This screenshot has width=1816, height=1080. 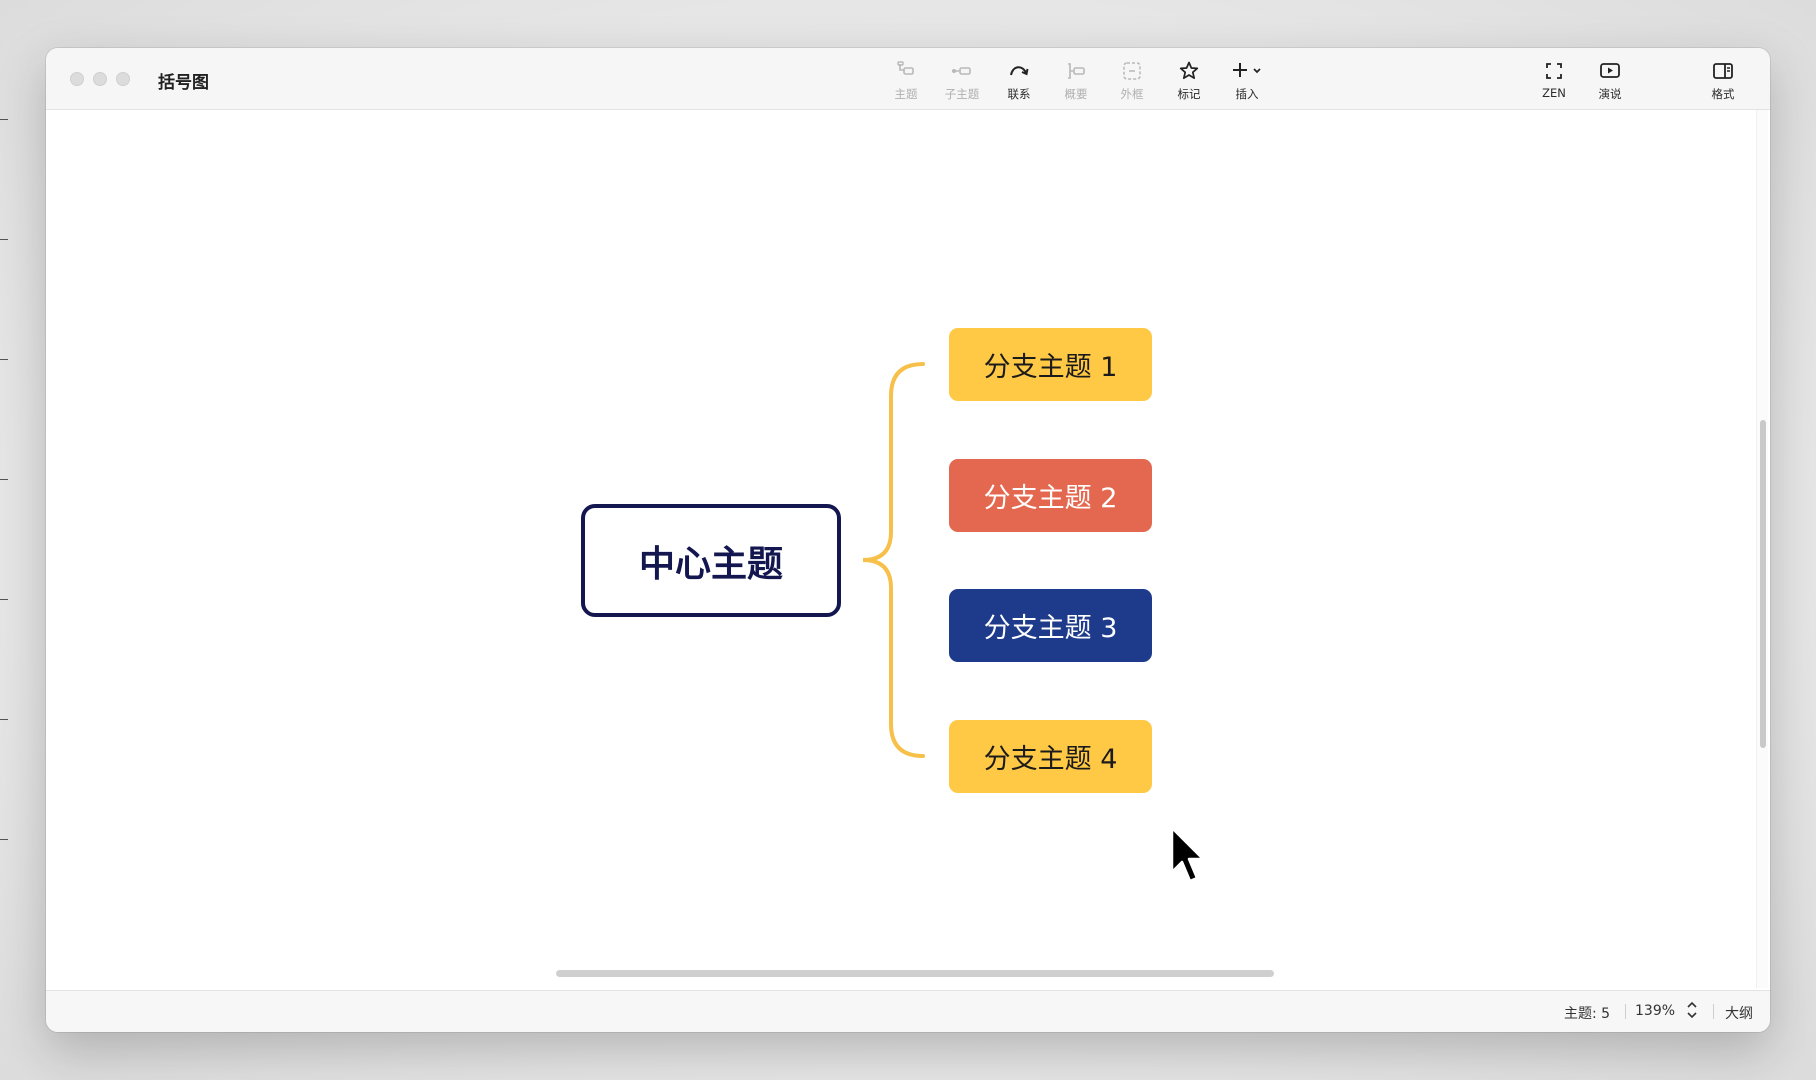 What do you see at coordinates (123, 79) in the screenshot?
I see `zoom-window-button` at bounding box center [123, 79].